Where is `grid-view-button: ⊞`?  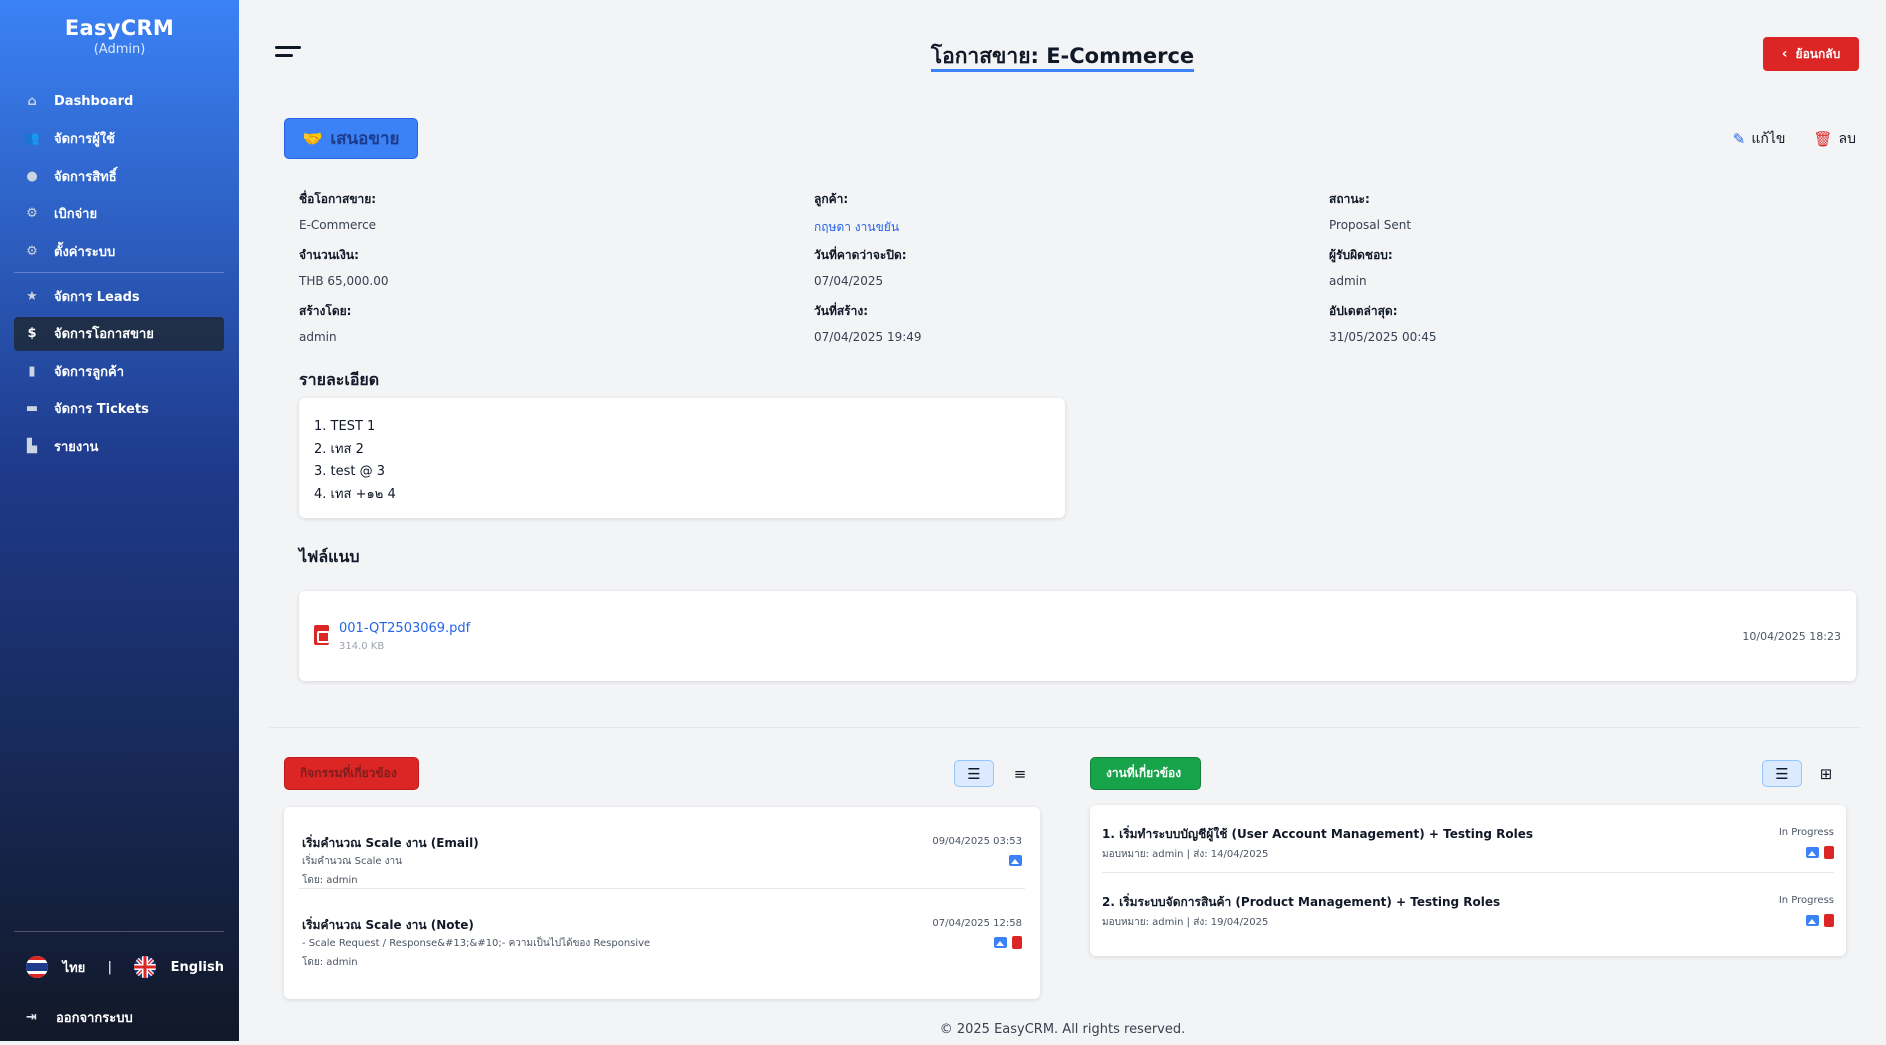 grid-view-button: ⊞ is located at coordinates (1826, 773).